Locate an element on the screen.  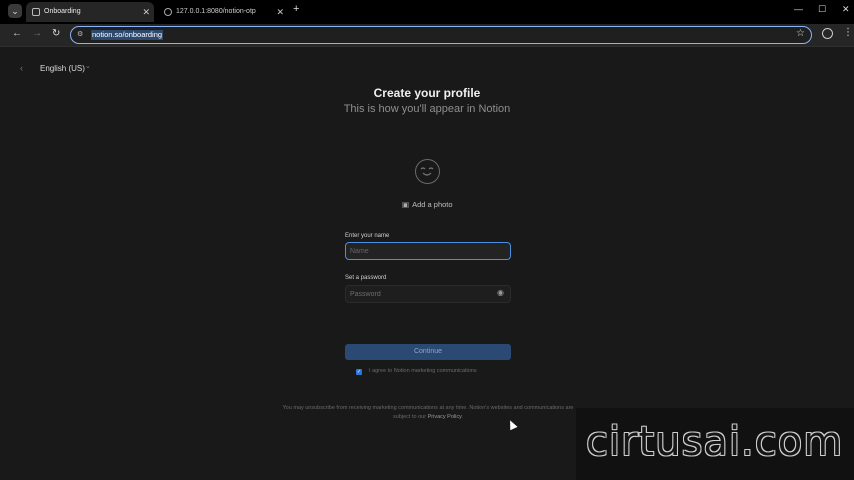
url-text: notion.so/onboarding is located at coordinates (127, 35).